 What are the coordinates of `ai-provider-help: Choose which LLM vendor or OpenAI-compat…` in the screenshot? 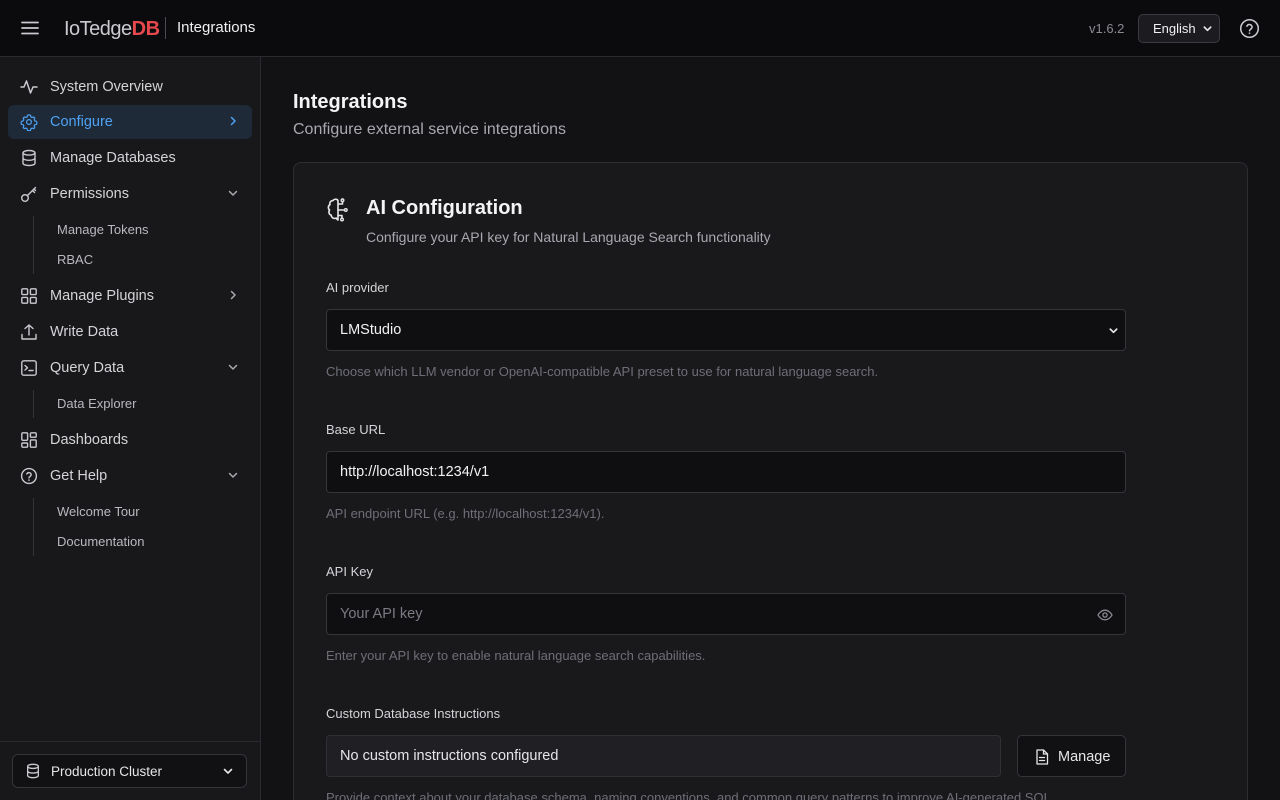 It's located at (602, 371).